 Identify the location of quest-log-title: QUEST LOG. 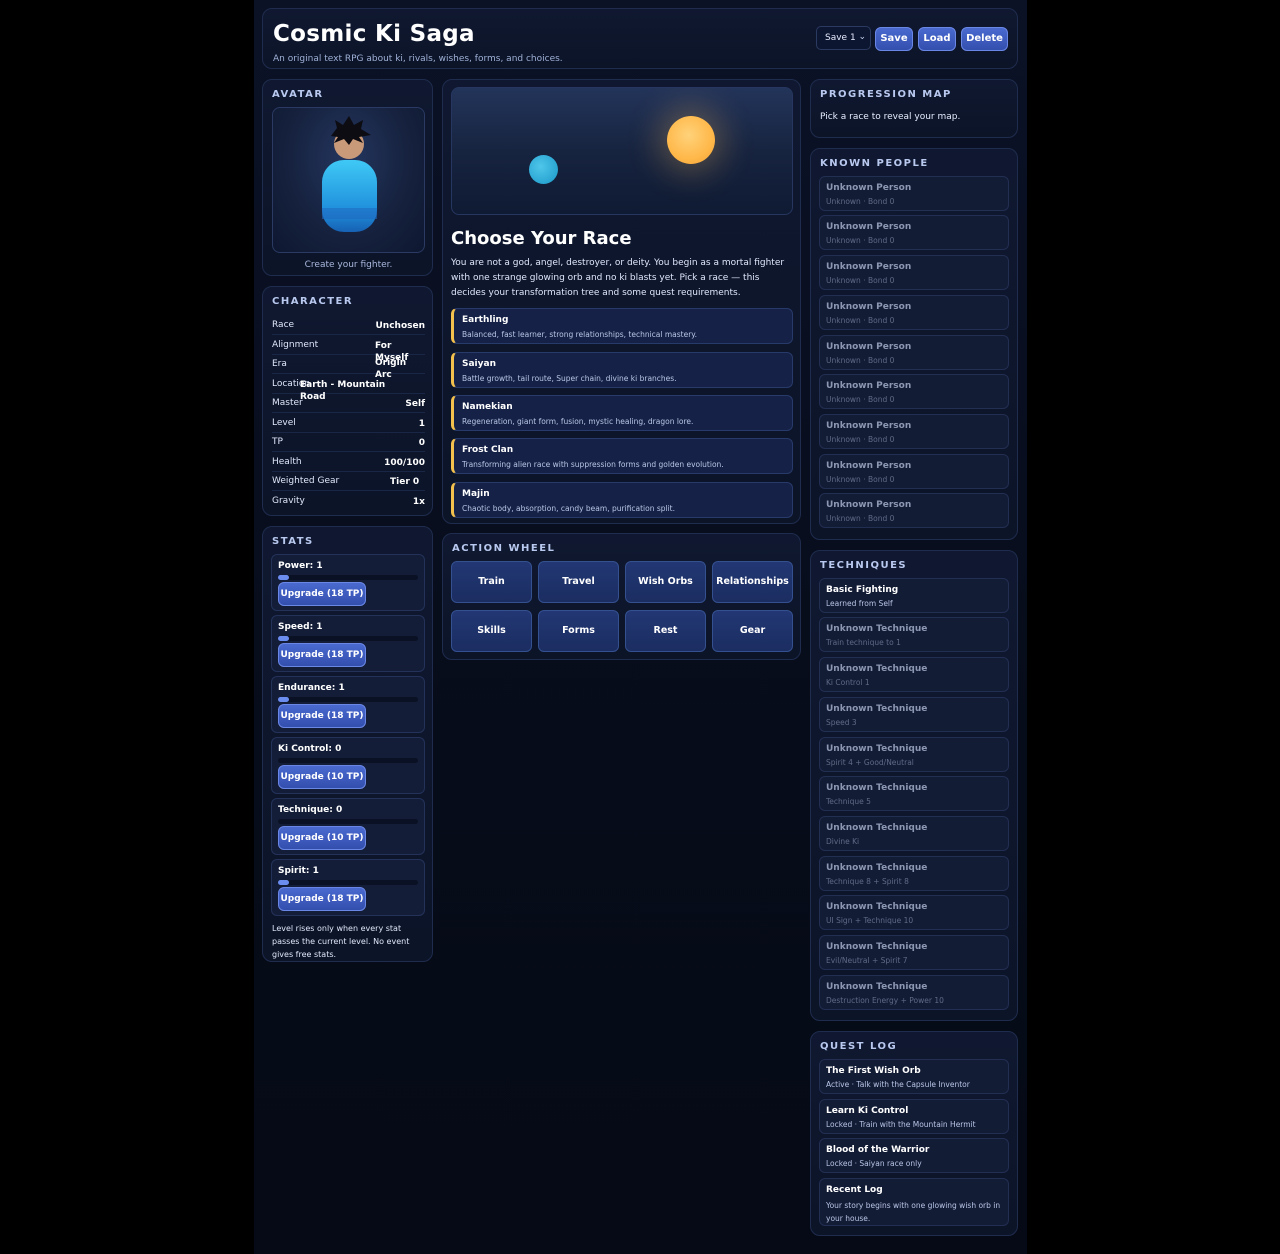
(859, 1046).